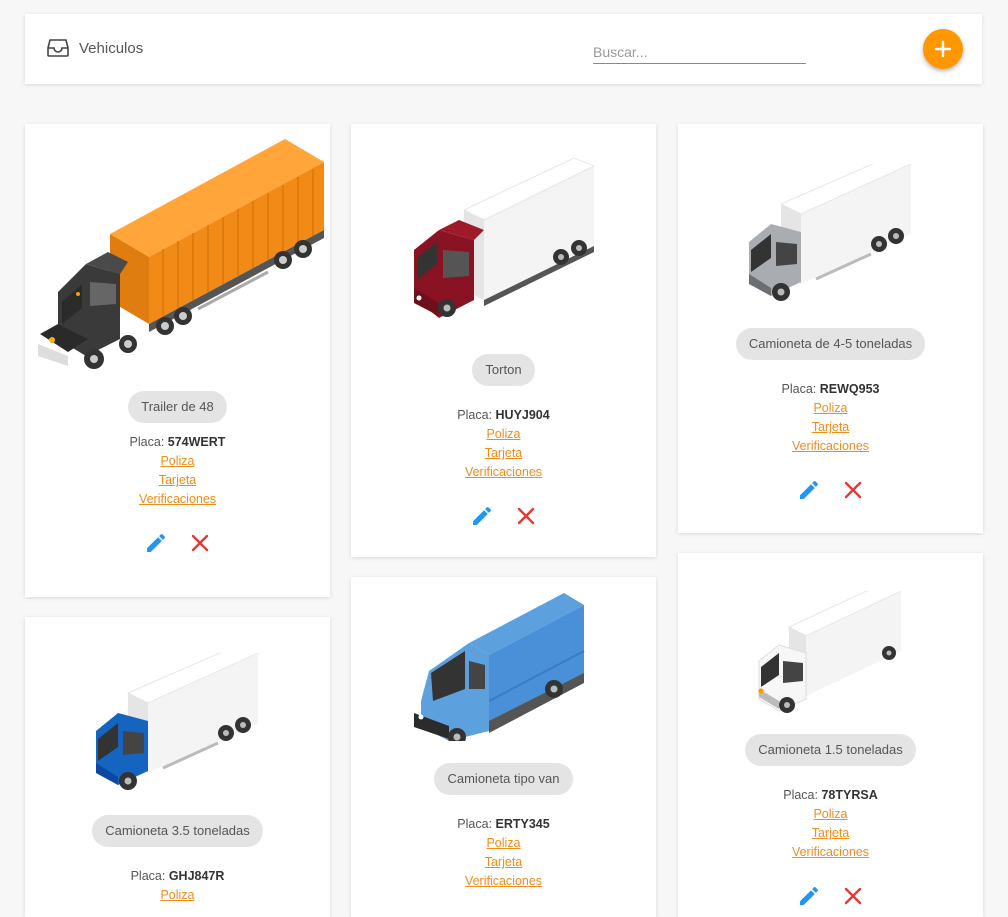 Image resolution: width=1008 pixels, height=917 pixels. I want to click on truck-box-blue-image, so click(178, 718).